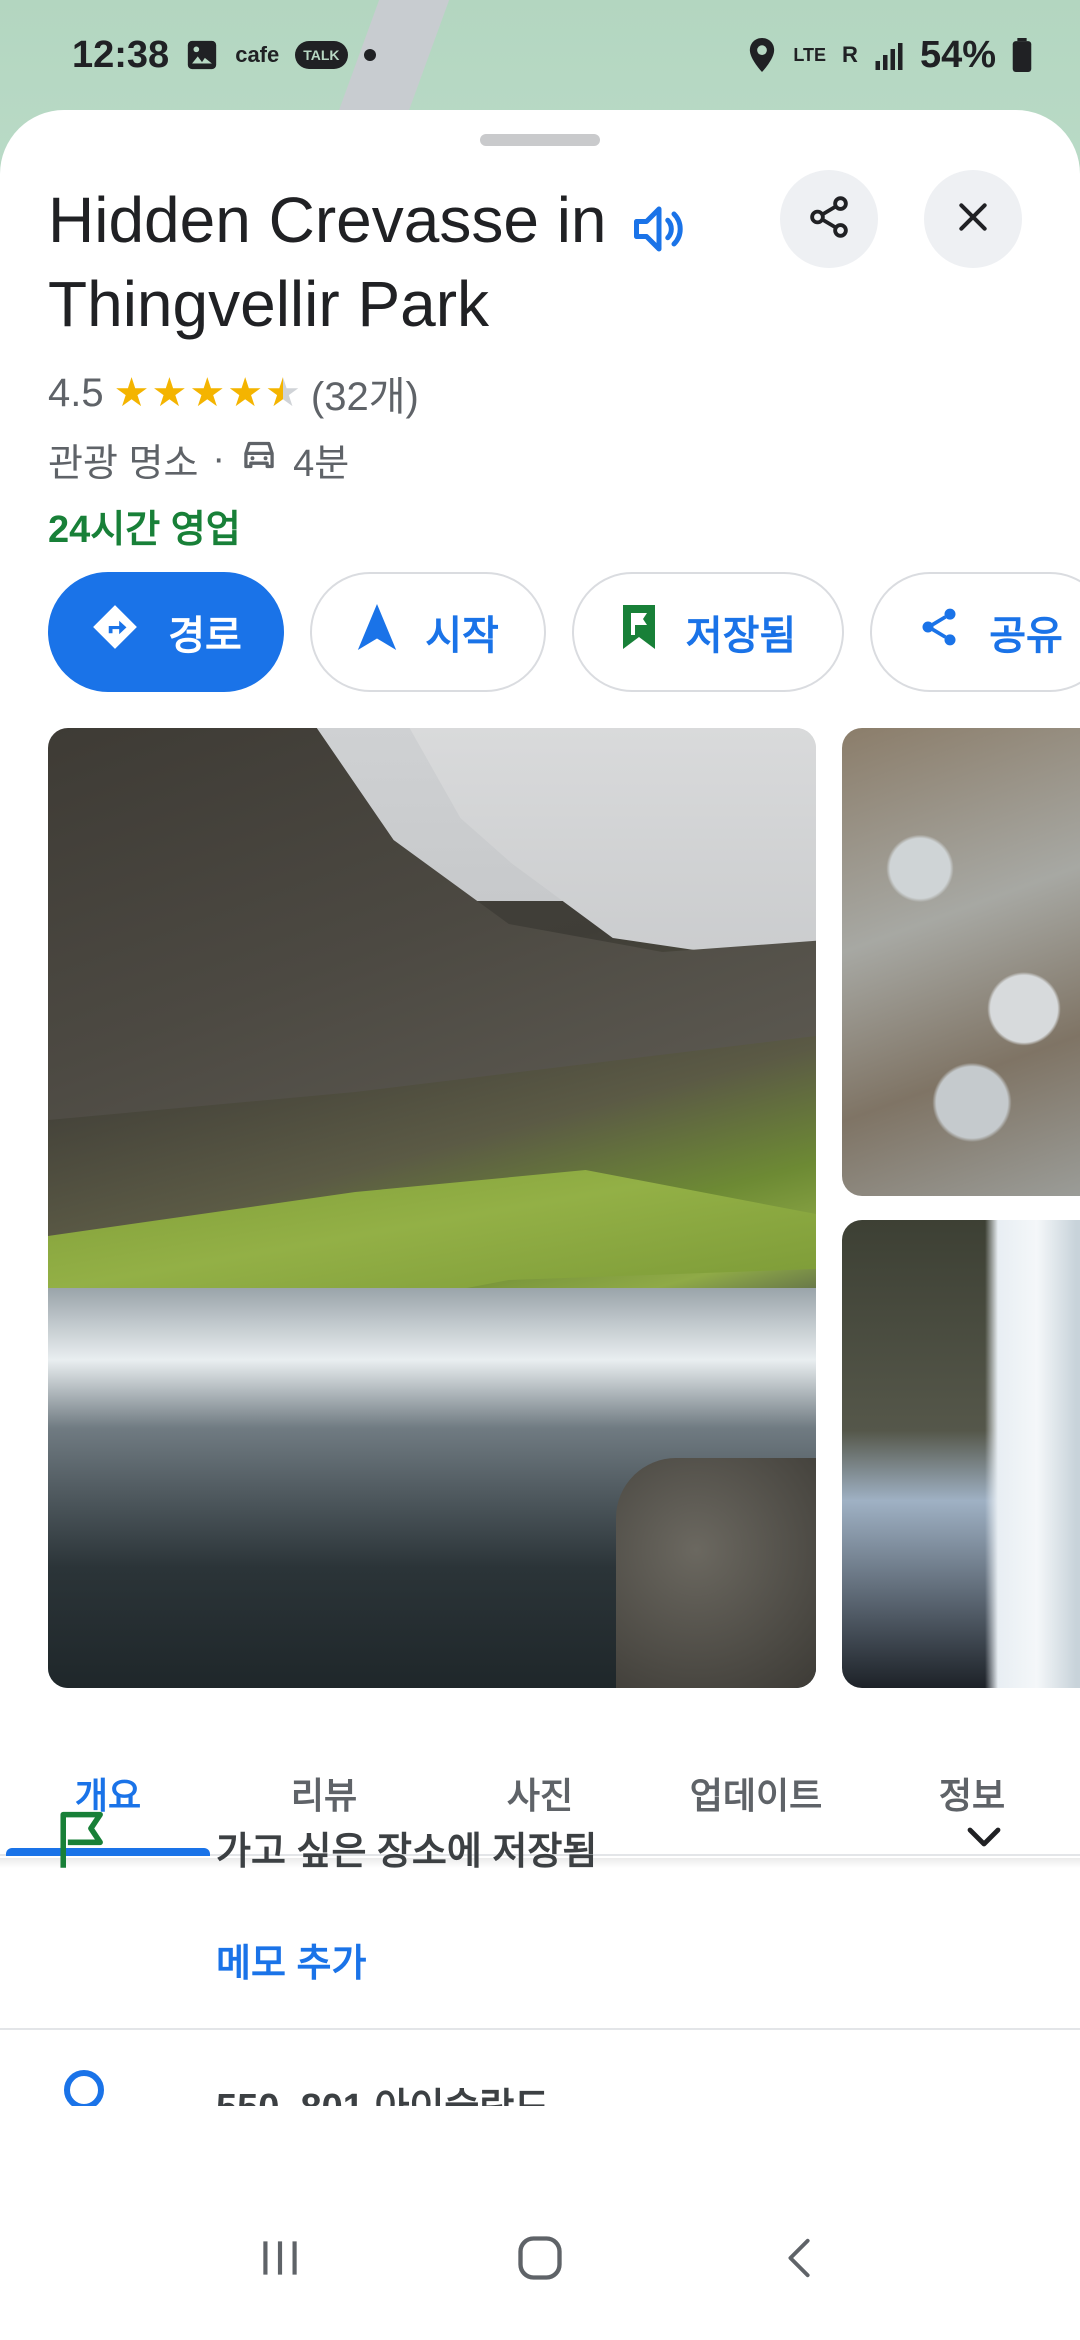 Image resolution: width=1080 pixels, height=2340 pixels. I want to click on speaker-icon, so click(659, 231).